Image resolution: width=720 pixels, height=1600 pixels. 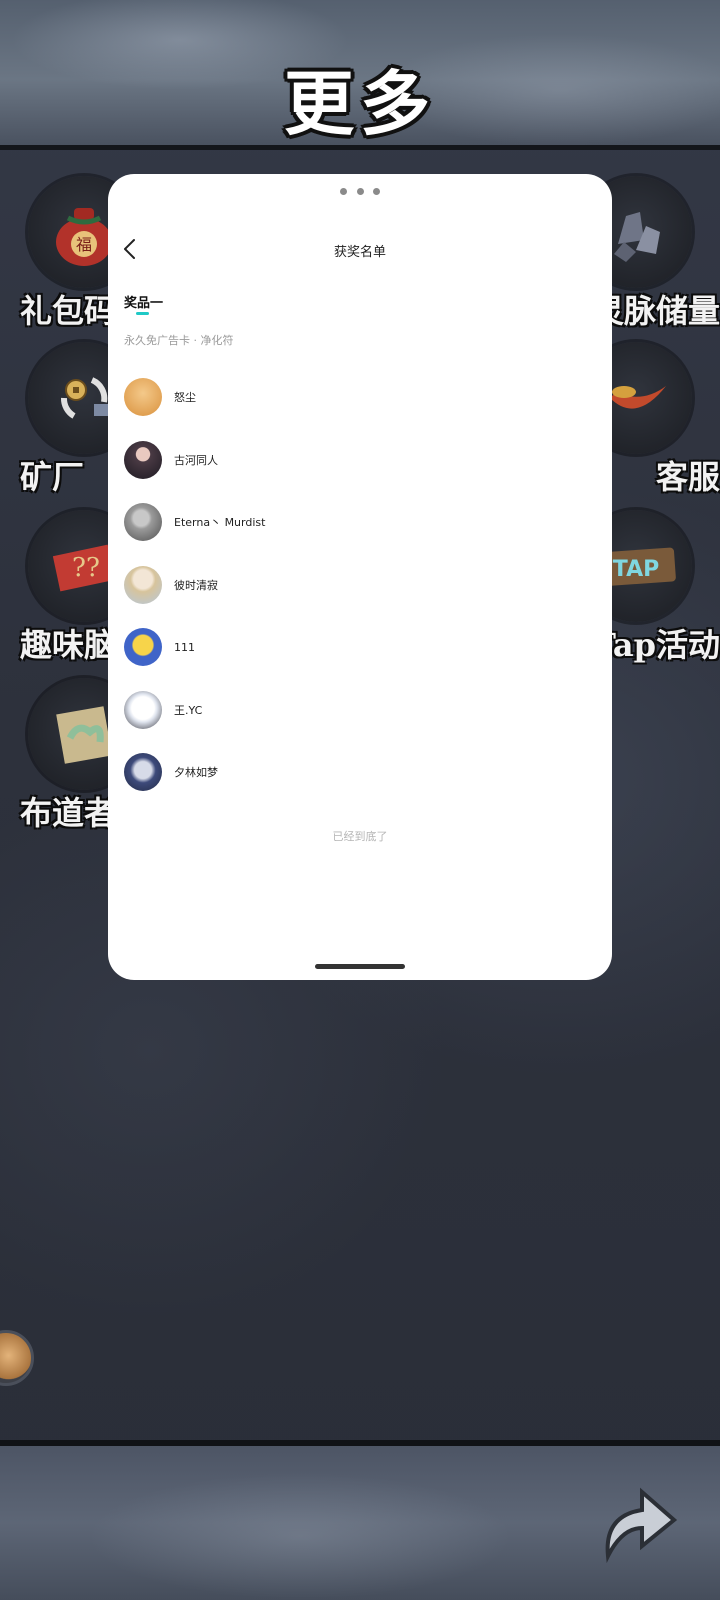 I want to click on winner-name: 彼时清寂, so click(x=196, y=585).